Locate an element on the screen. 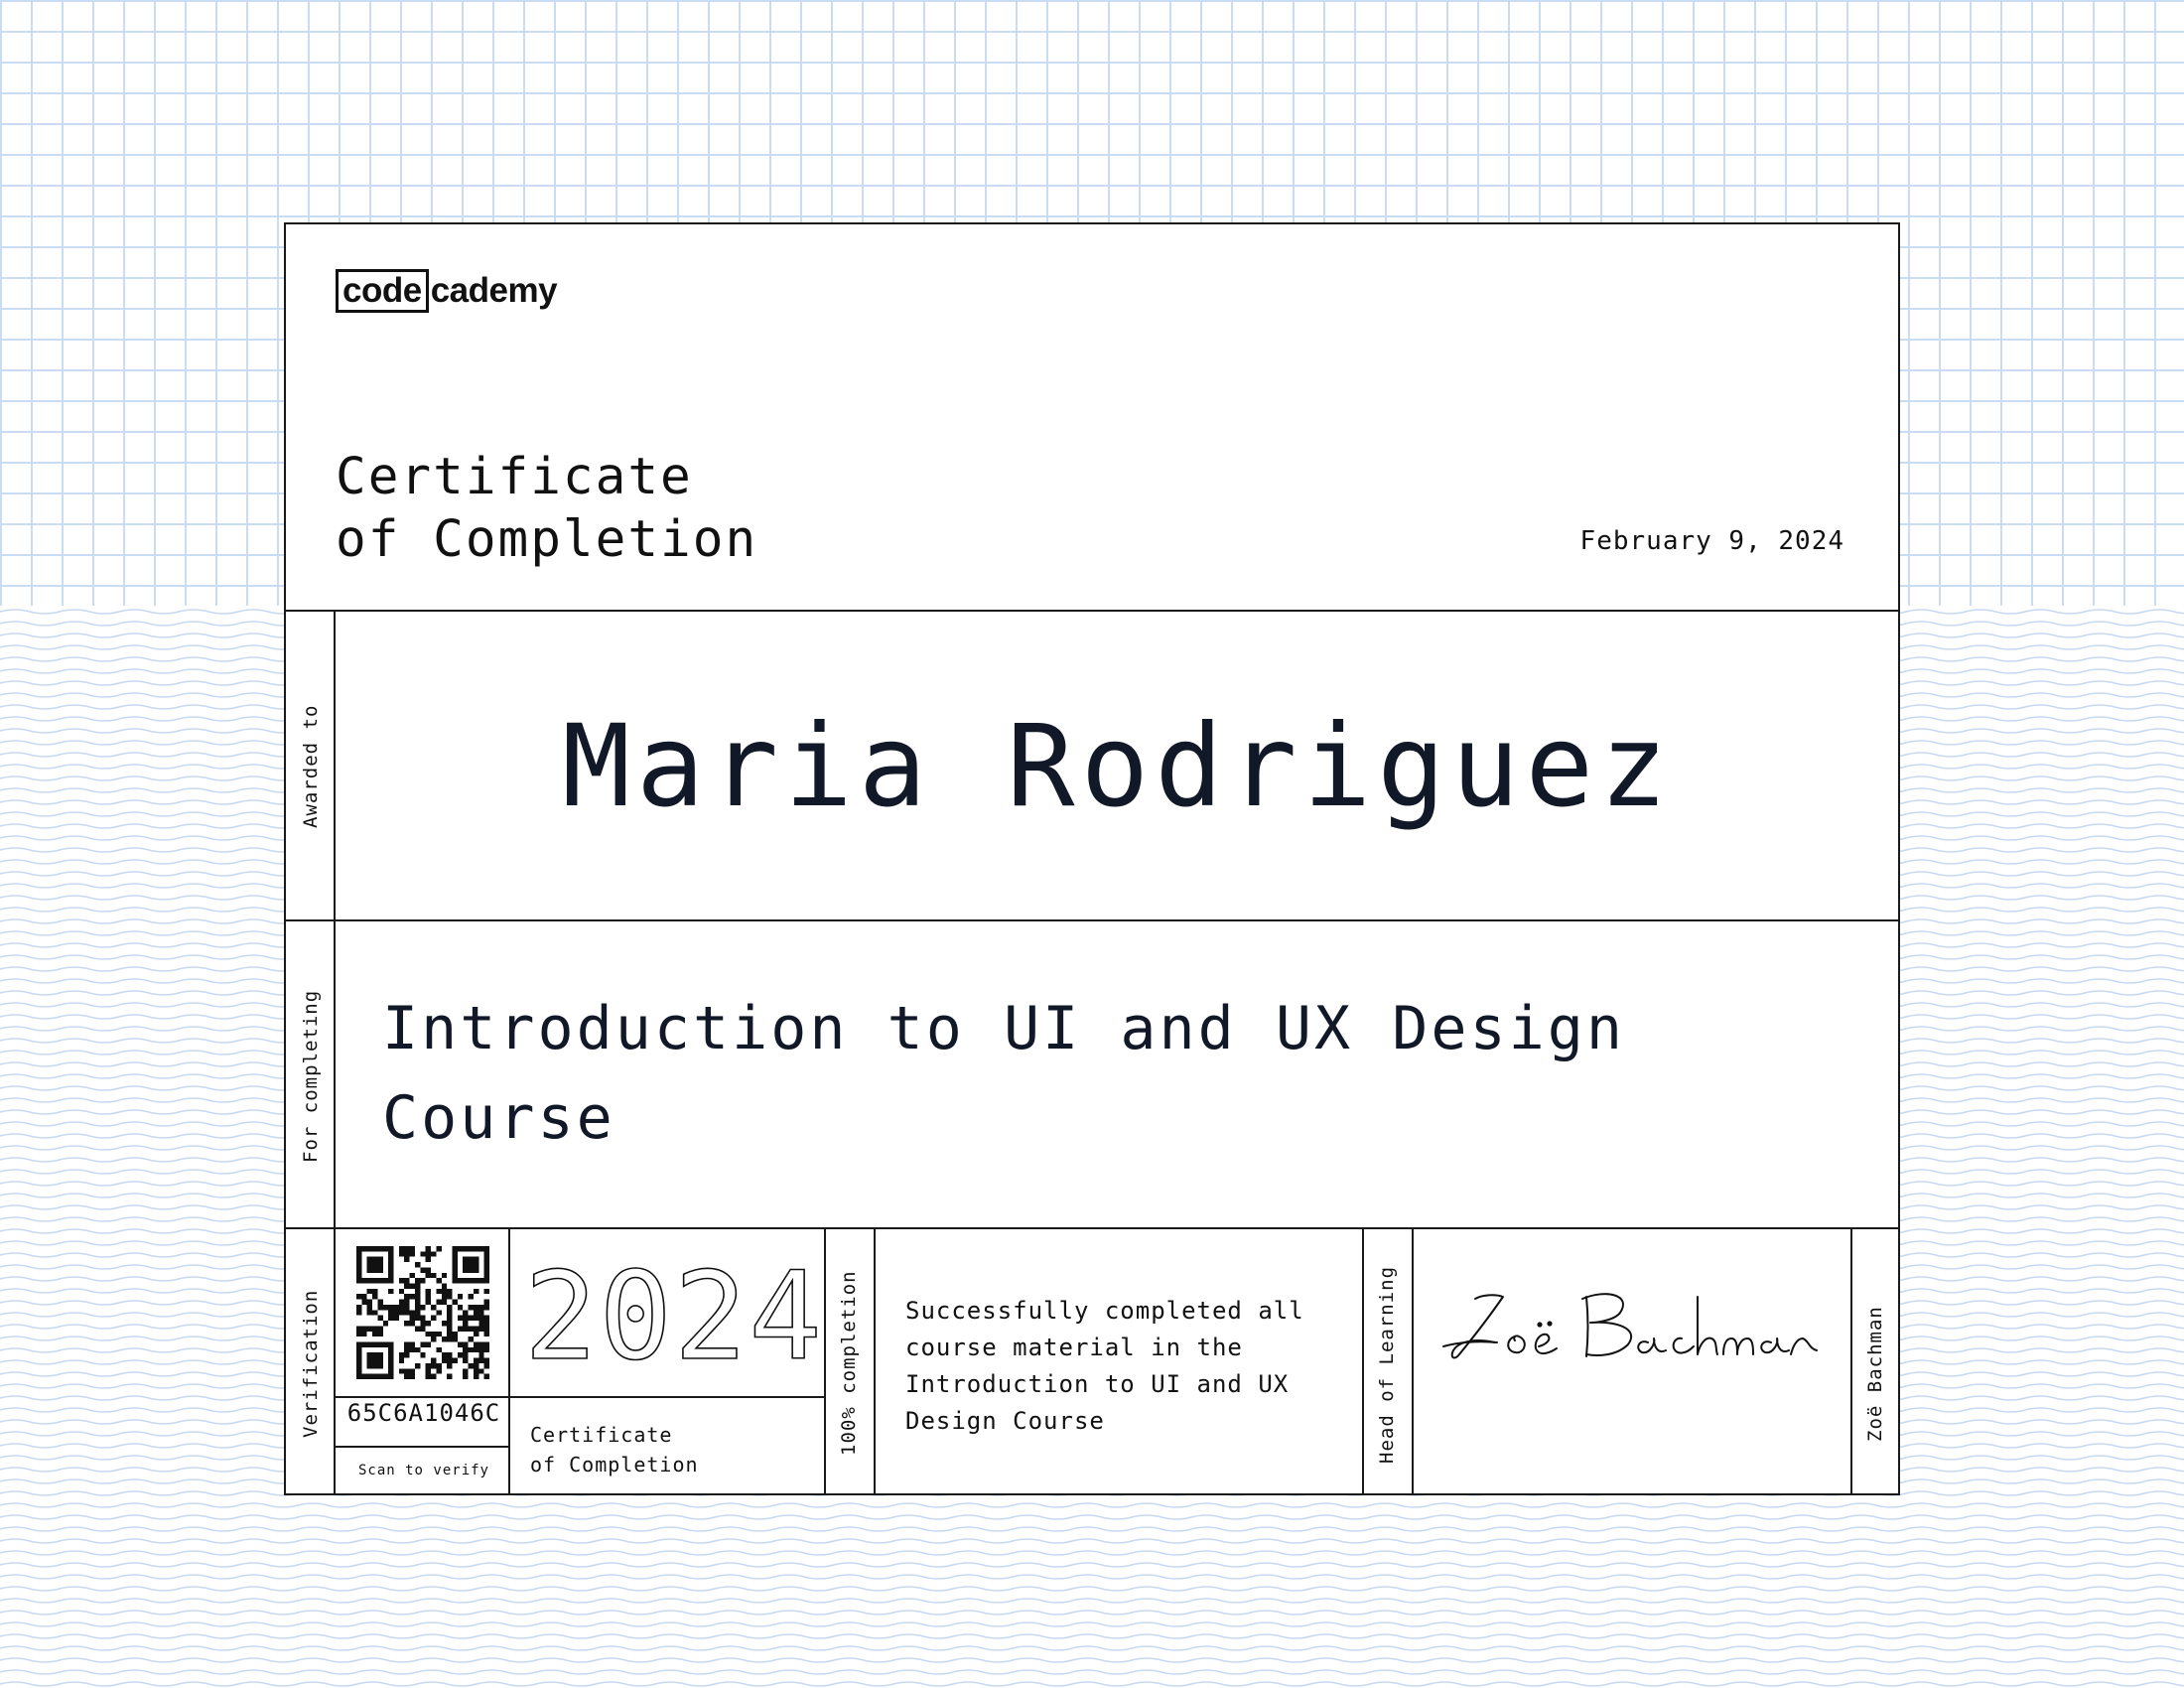 Image resolution: width=2184 pixels, height=1688 pixels. for-completing-label: For completing is located at coordinates (311, 1076).